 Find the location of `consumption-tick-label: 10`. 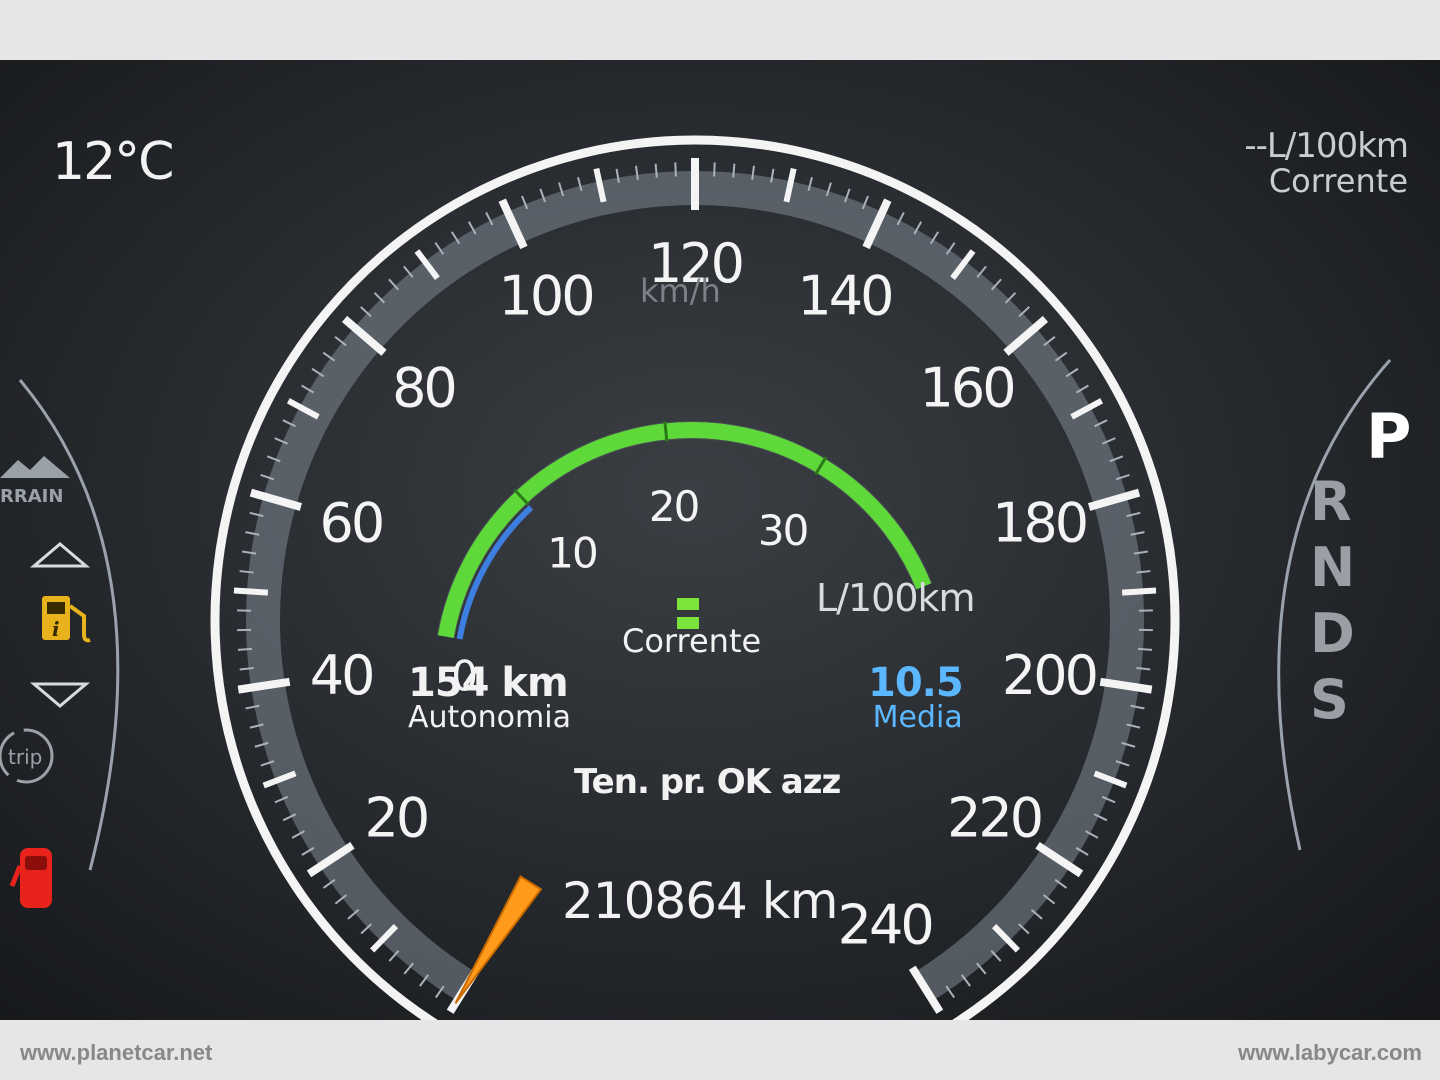

consumption-tick-label: 10 is located at coordinates (571, 552).